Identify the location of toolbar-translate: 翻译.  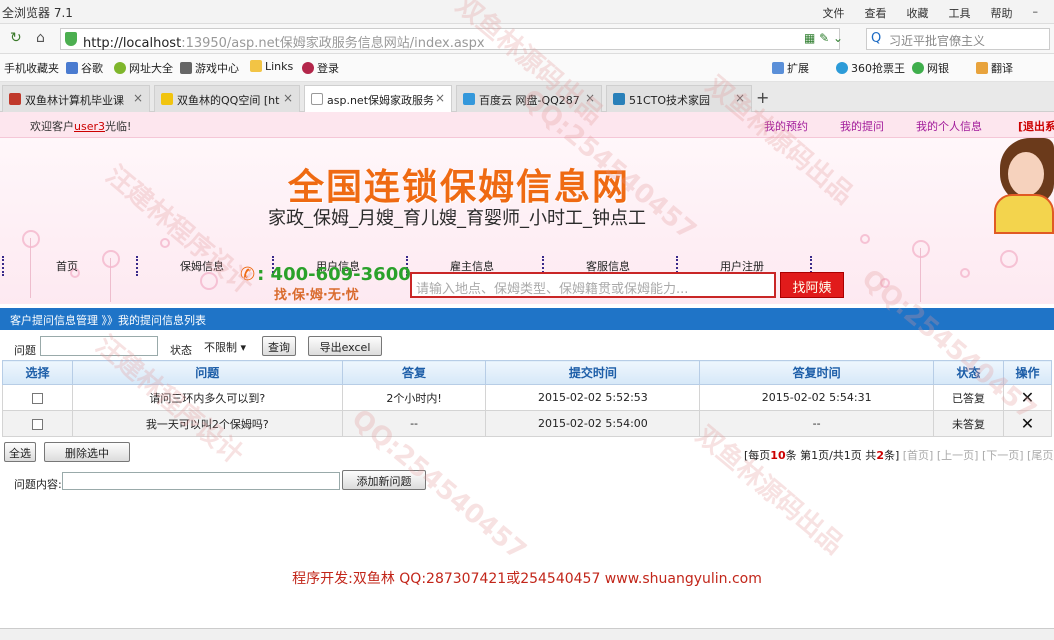
(994, 68).